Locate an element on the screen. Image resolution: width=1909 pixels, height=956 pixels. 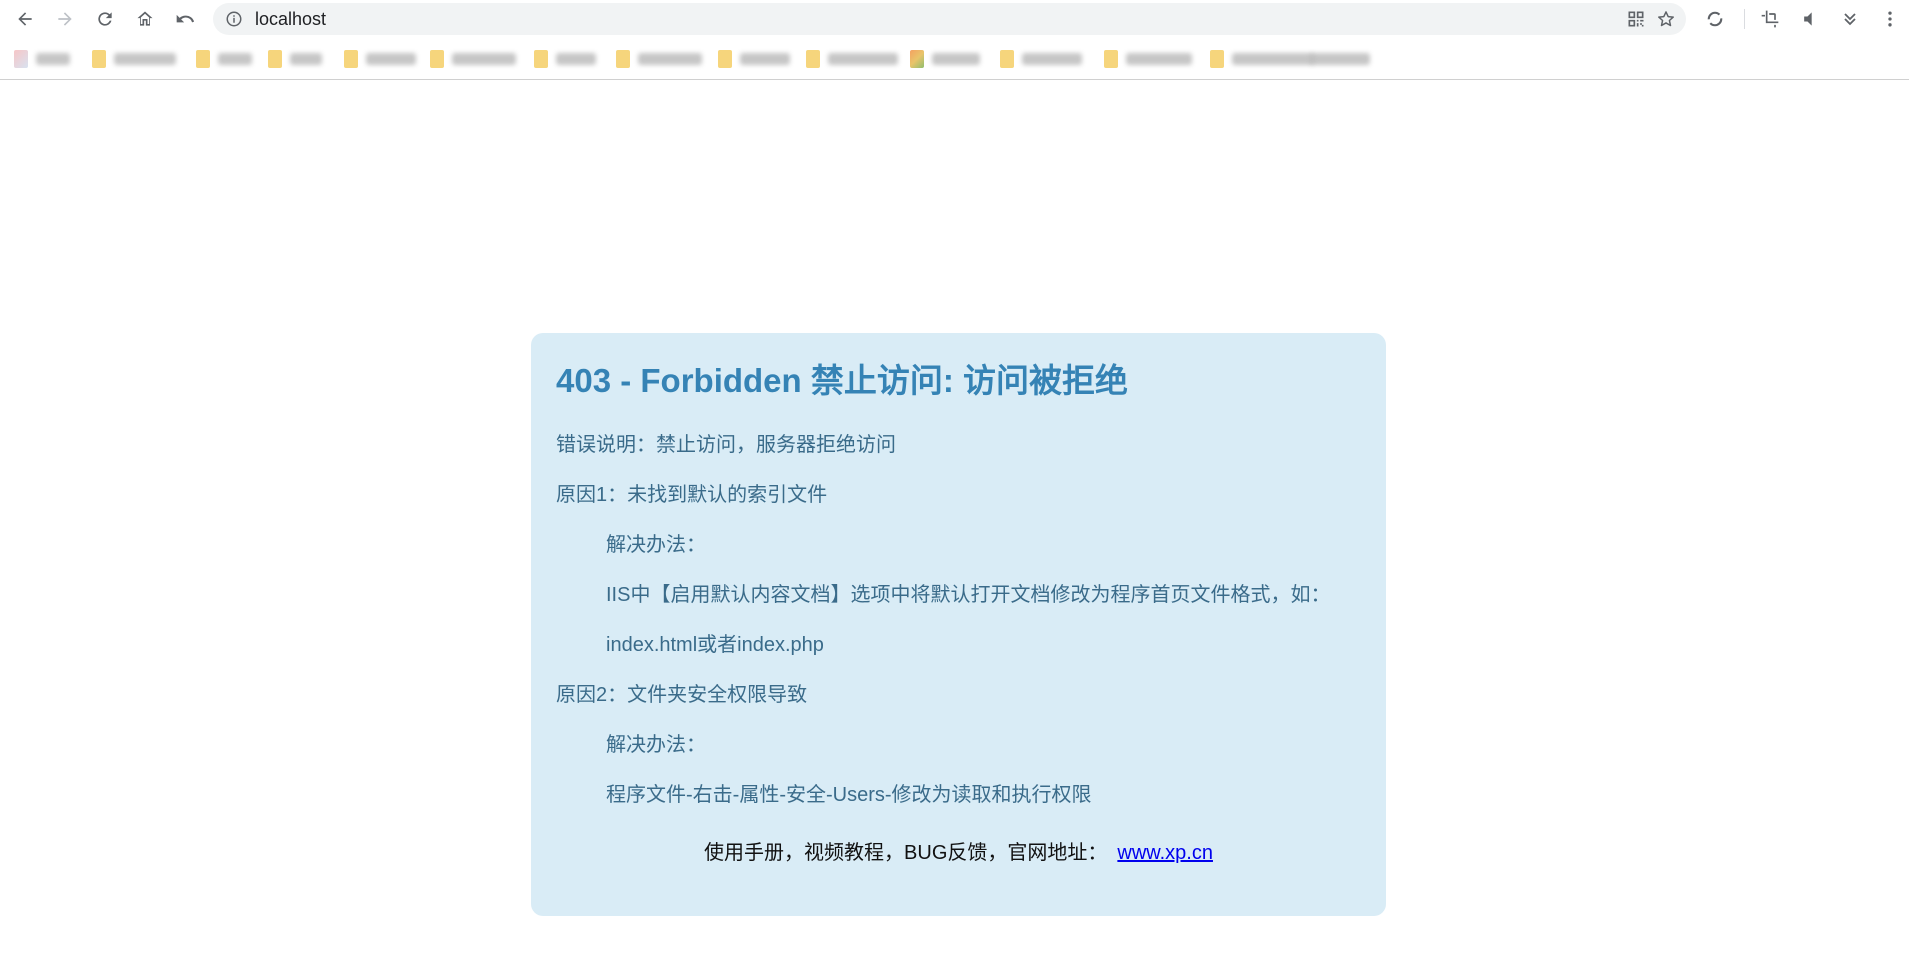
page-icon is located at coordinates (21, 59).